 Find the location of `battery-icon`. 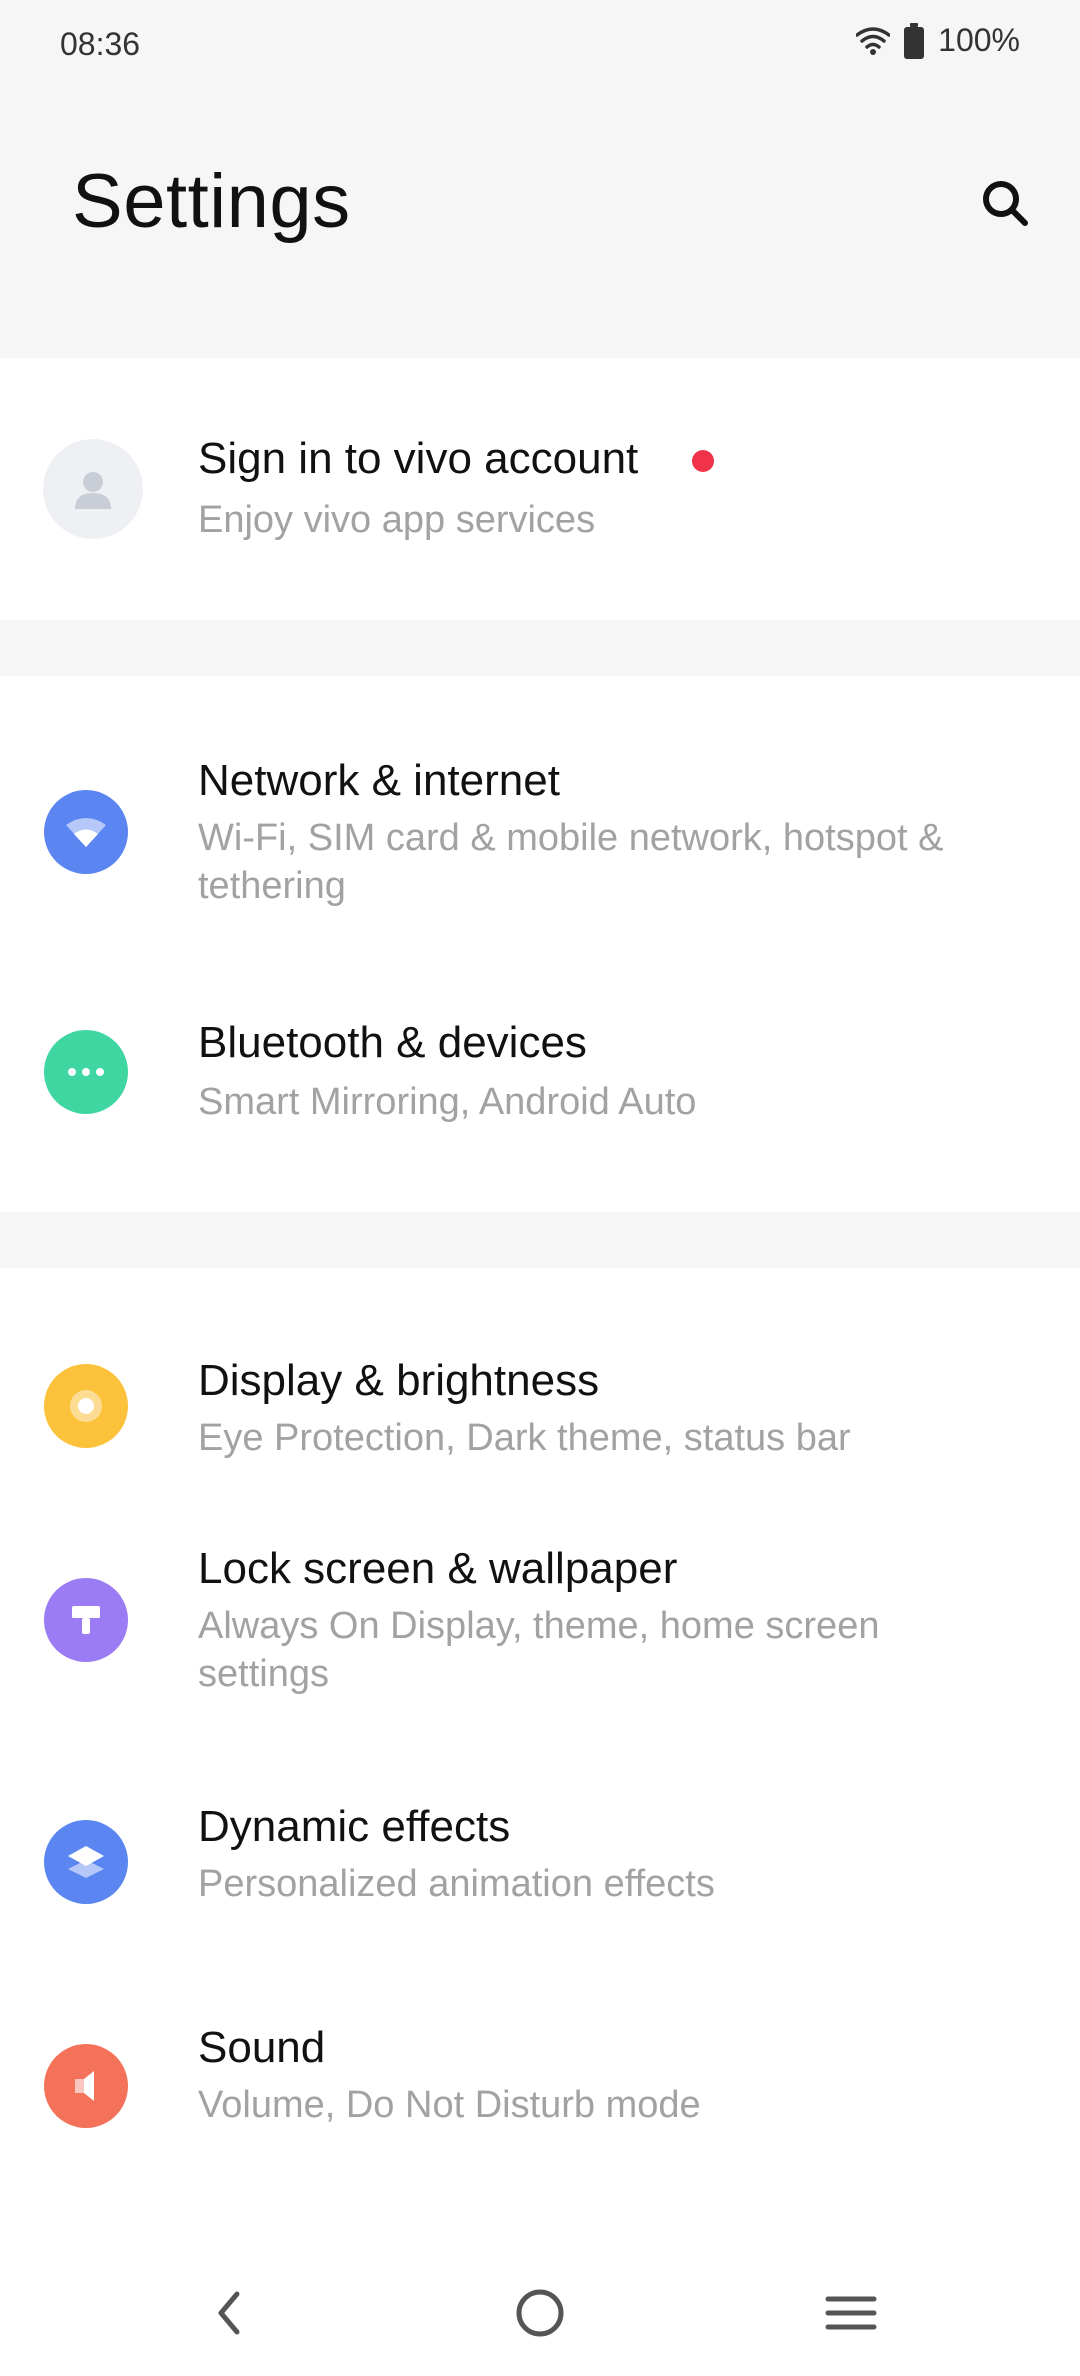

battery-icon is located at coordinates (914, 40).